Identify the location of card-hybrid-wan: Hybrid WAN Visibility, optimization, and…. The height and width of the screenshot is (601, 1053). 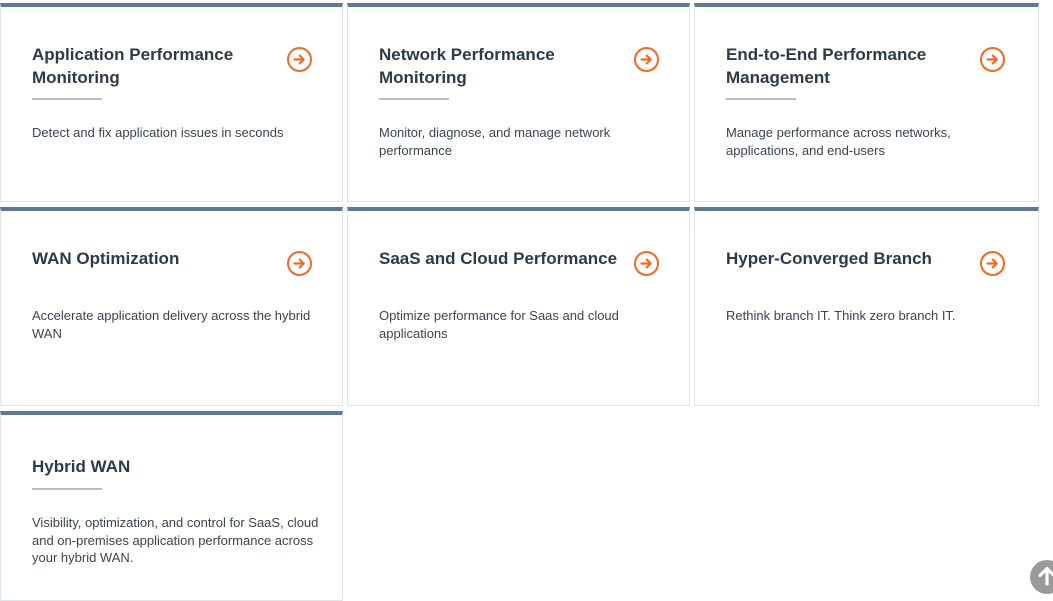
(171, 506).